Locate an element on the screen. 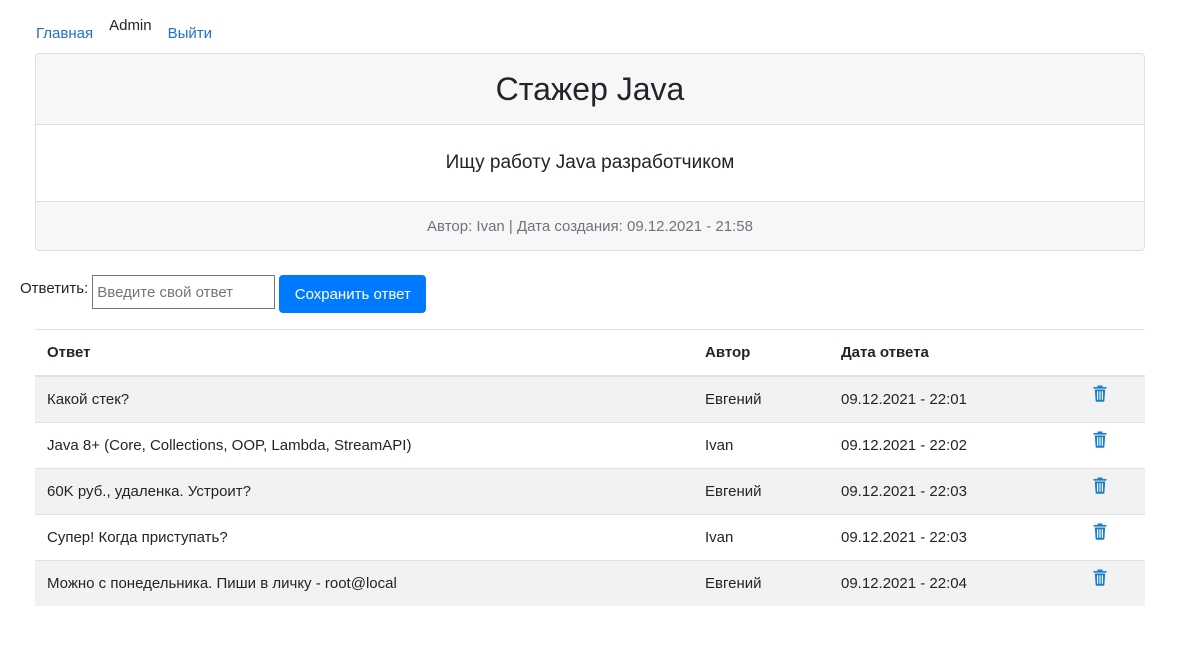 Image resolution: width=1181 pixels, height=654 pixels. column-header-date: Дата ответа is located at coordinates (955, 353).